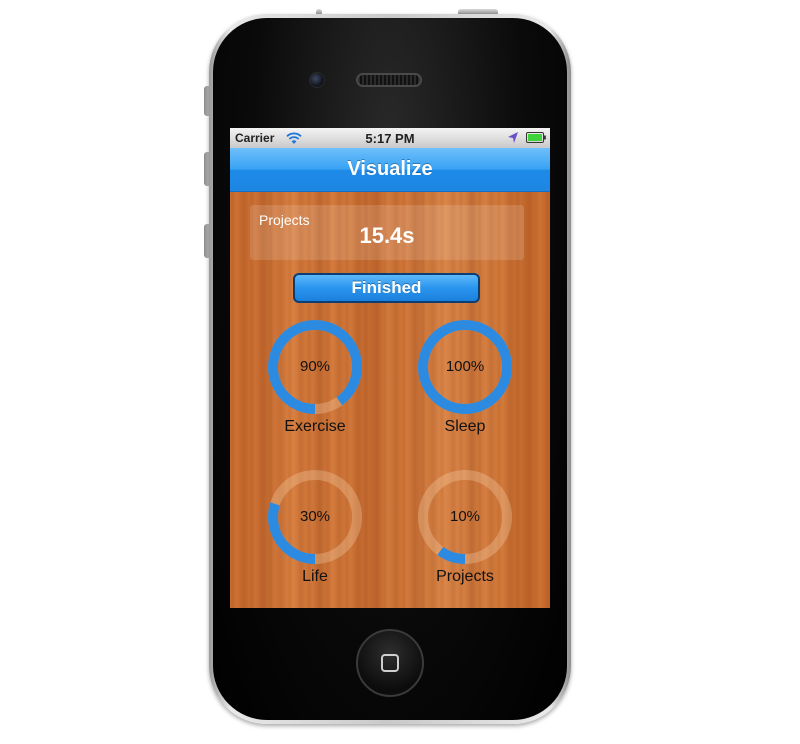 This screenshot has width=800, height=744. I want to click on battery-icon, so click(536, 137).